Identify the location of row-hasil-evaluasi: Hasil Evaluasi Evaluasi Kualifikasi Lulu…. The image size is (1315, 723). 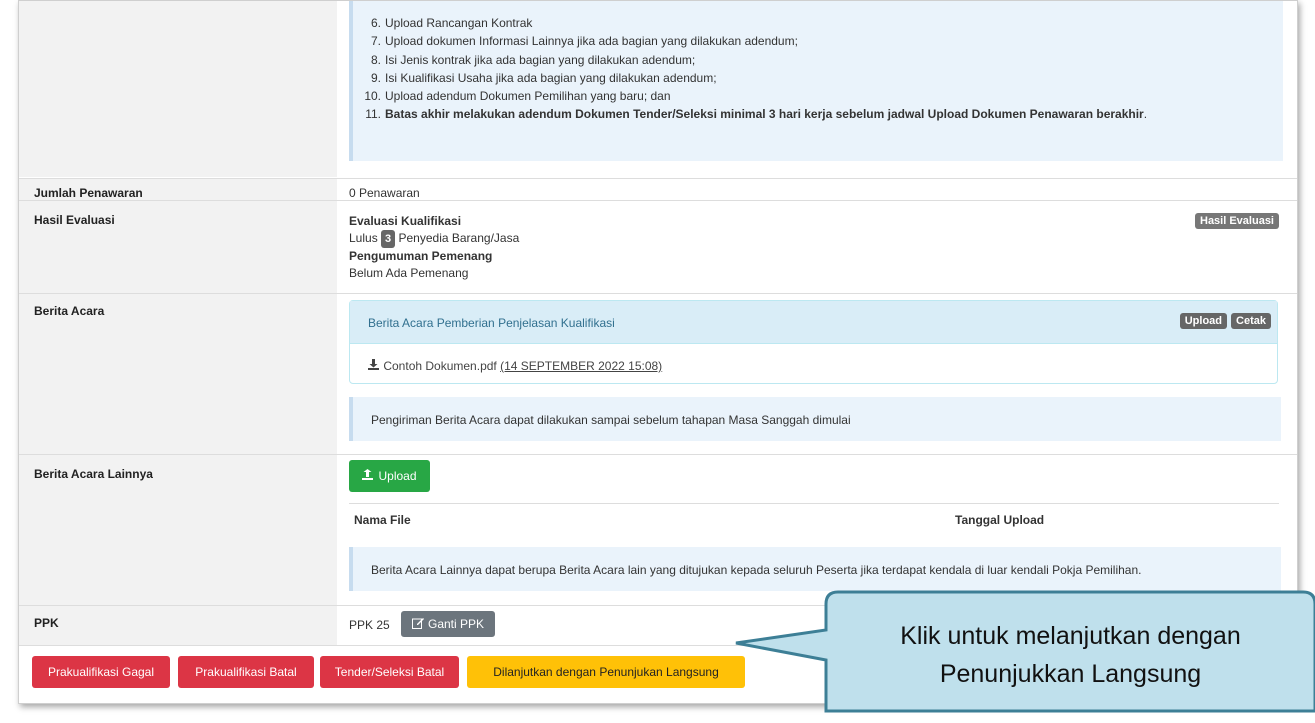
(658, 246).